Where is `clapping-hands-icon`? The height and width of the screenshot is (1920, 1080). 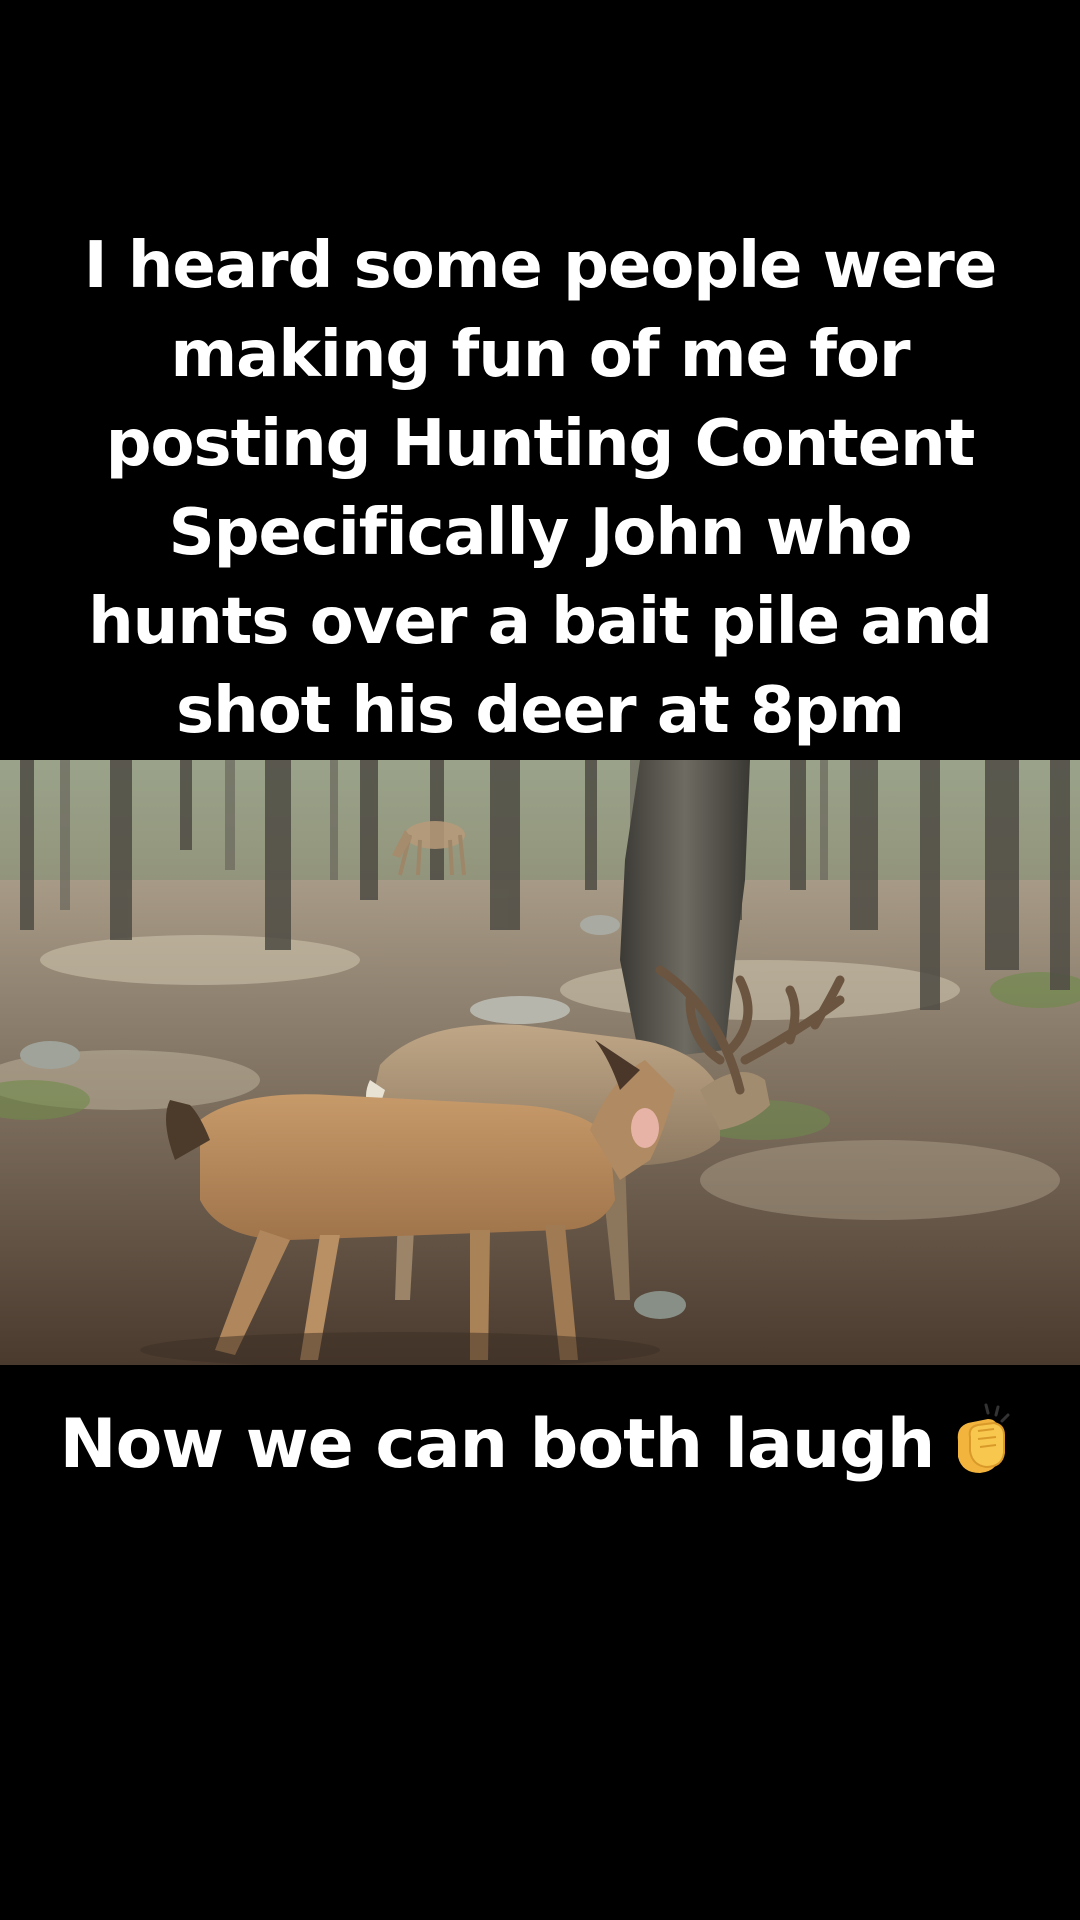
clapping-hands-icon is located at coordinates (982, 1450).